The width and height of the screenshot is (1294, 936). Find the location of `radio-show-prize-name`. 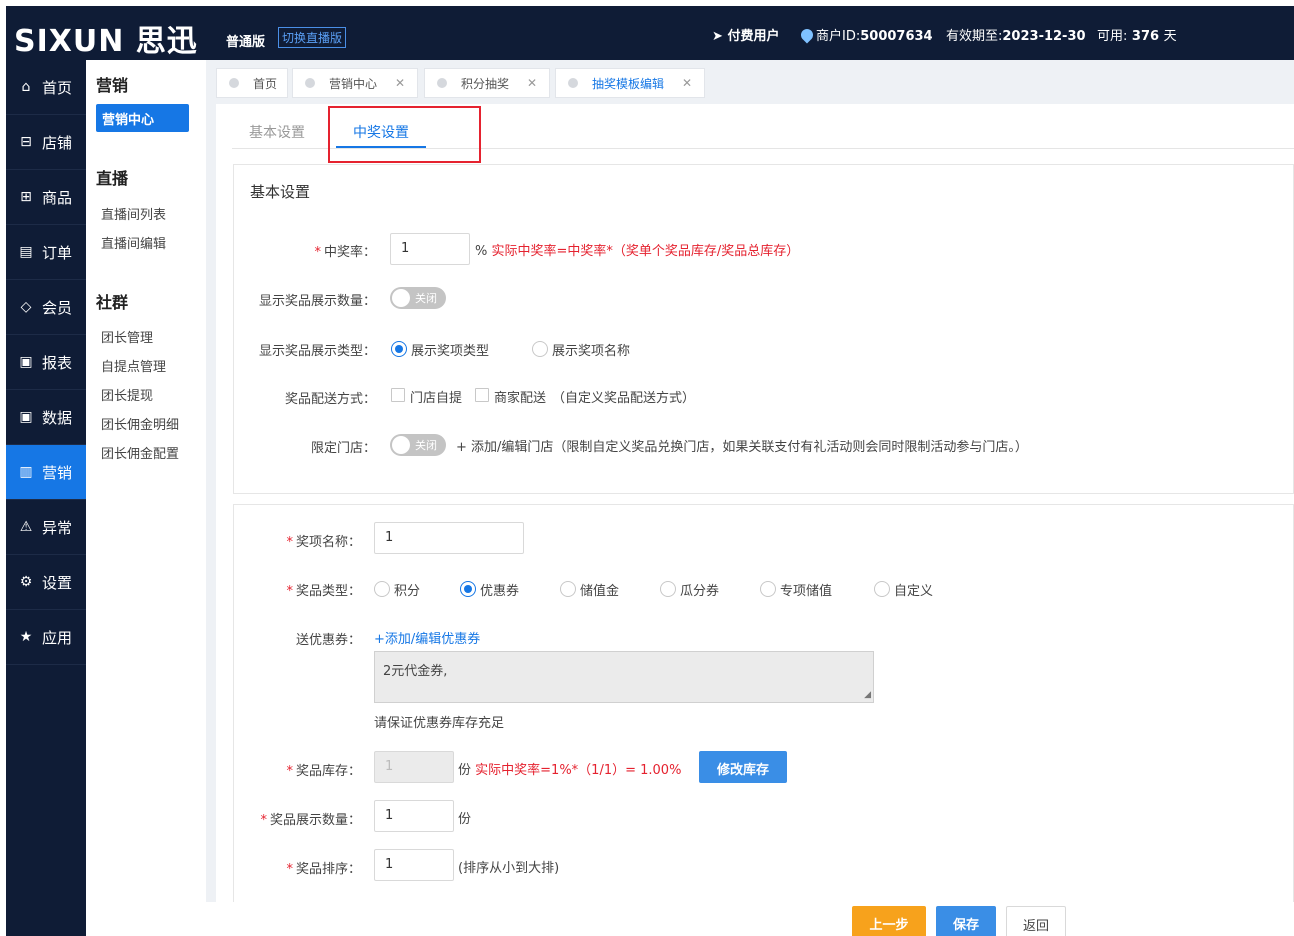

radio-show-prize-name is located at coordinates (540, 349).